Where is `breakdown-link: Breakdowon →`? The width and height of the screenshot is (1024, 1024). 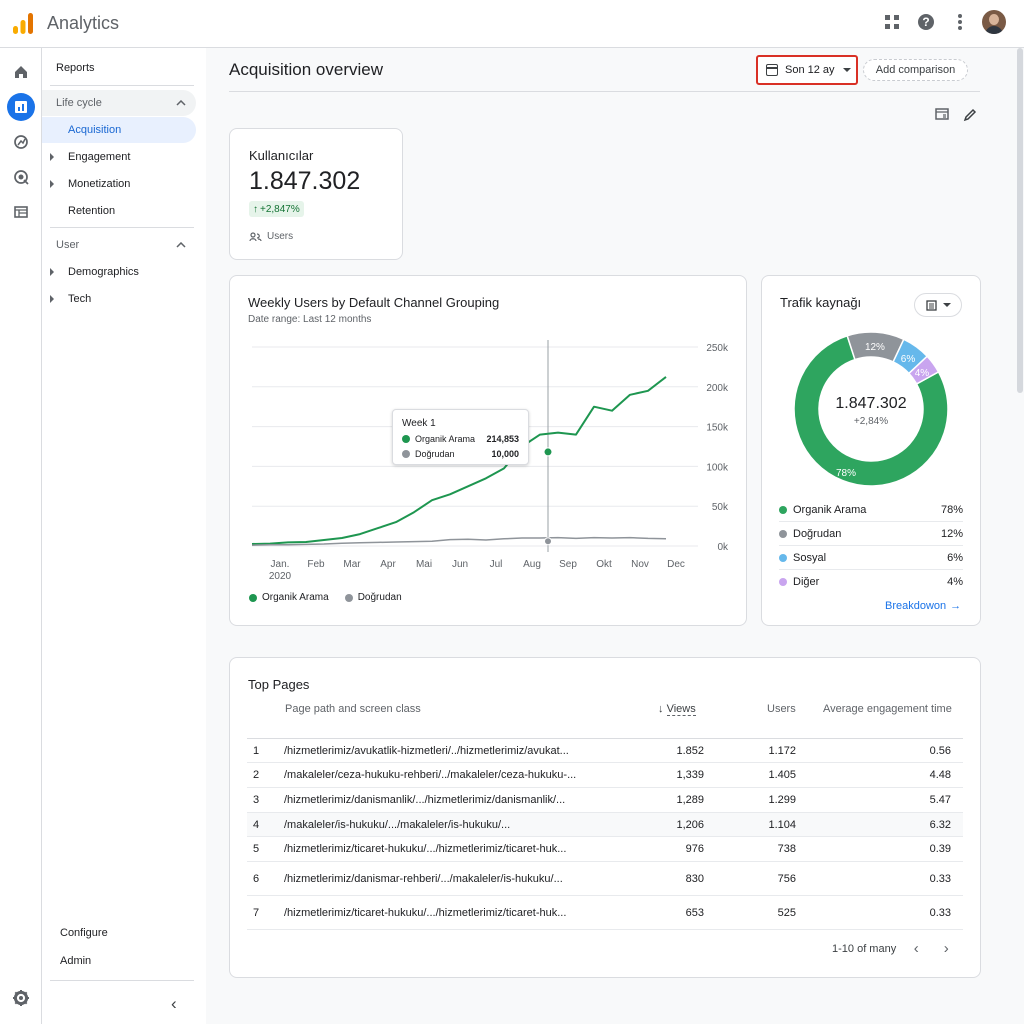 breakdown-link: Breakdowon → is located at coordinates (923, 606).